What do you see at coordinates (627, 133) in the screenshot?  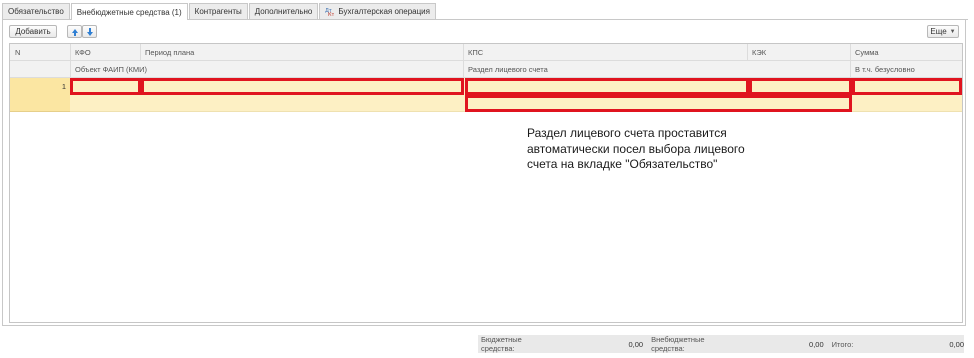 I see `annotation-line-1: Раздел лицевого счета проставится` at bounding box center [627, 133].